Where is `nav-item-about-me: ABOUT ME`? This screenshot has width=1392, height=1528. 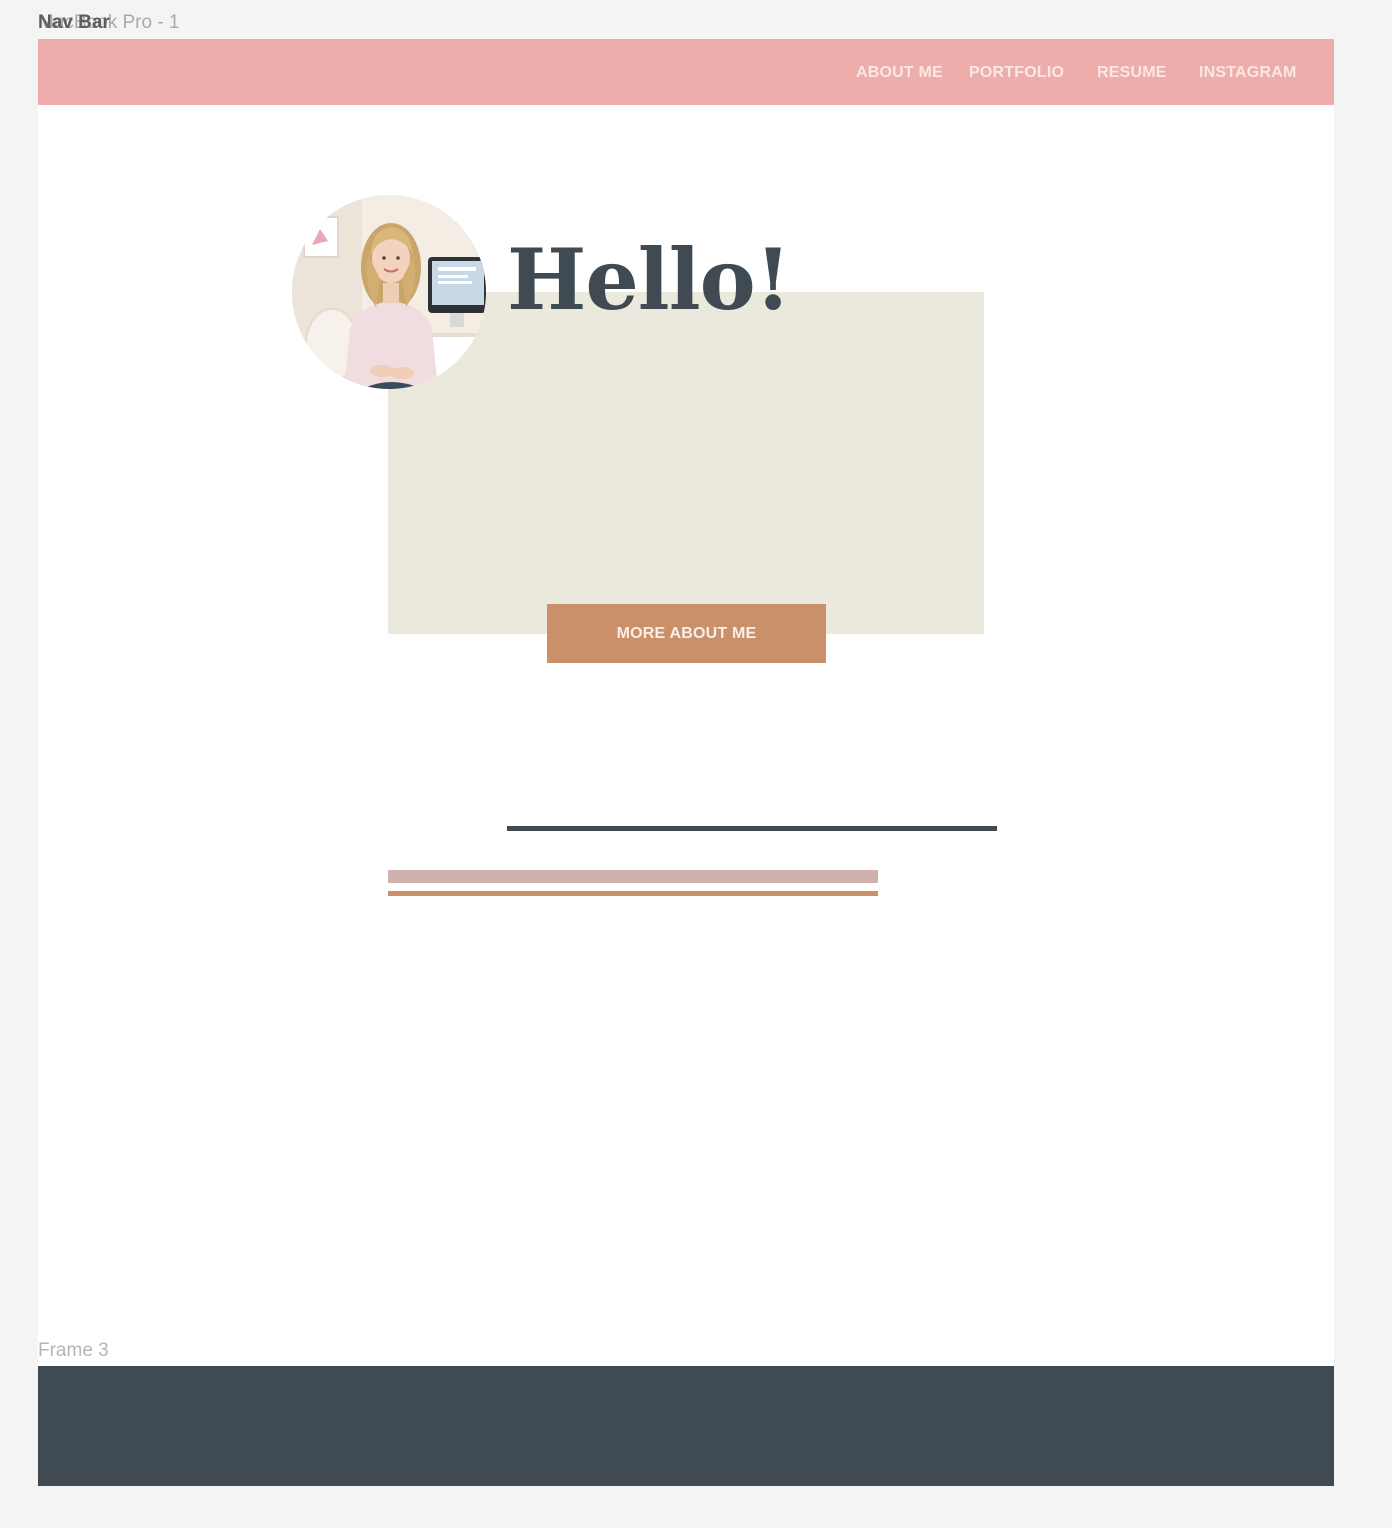 nav-item-about-me: ABOUT ME is located at coordinates (899, 73).